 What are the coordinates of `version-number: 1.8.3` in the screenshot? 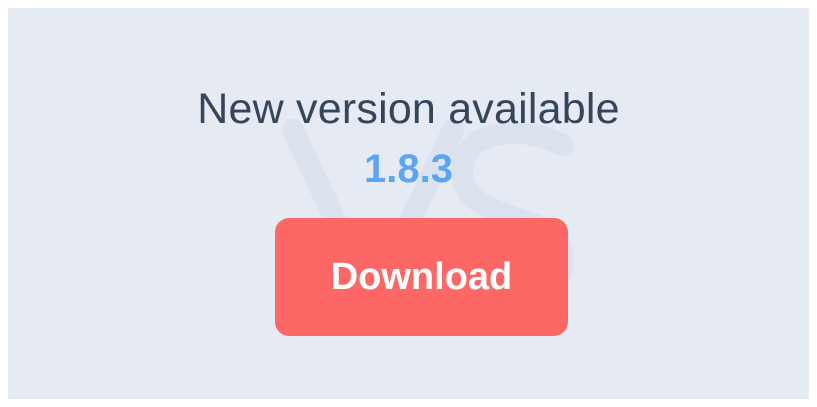 It's located at (408, 169).